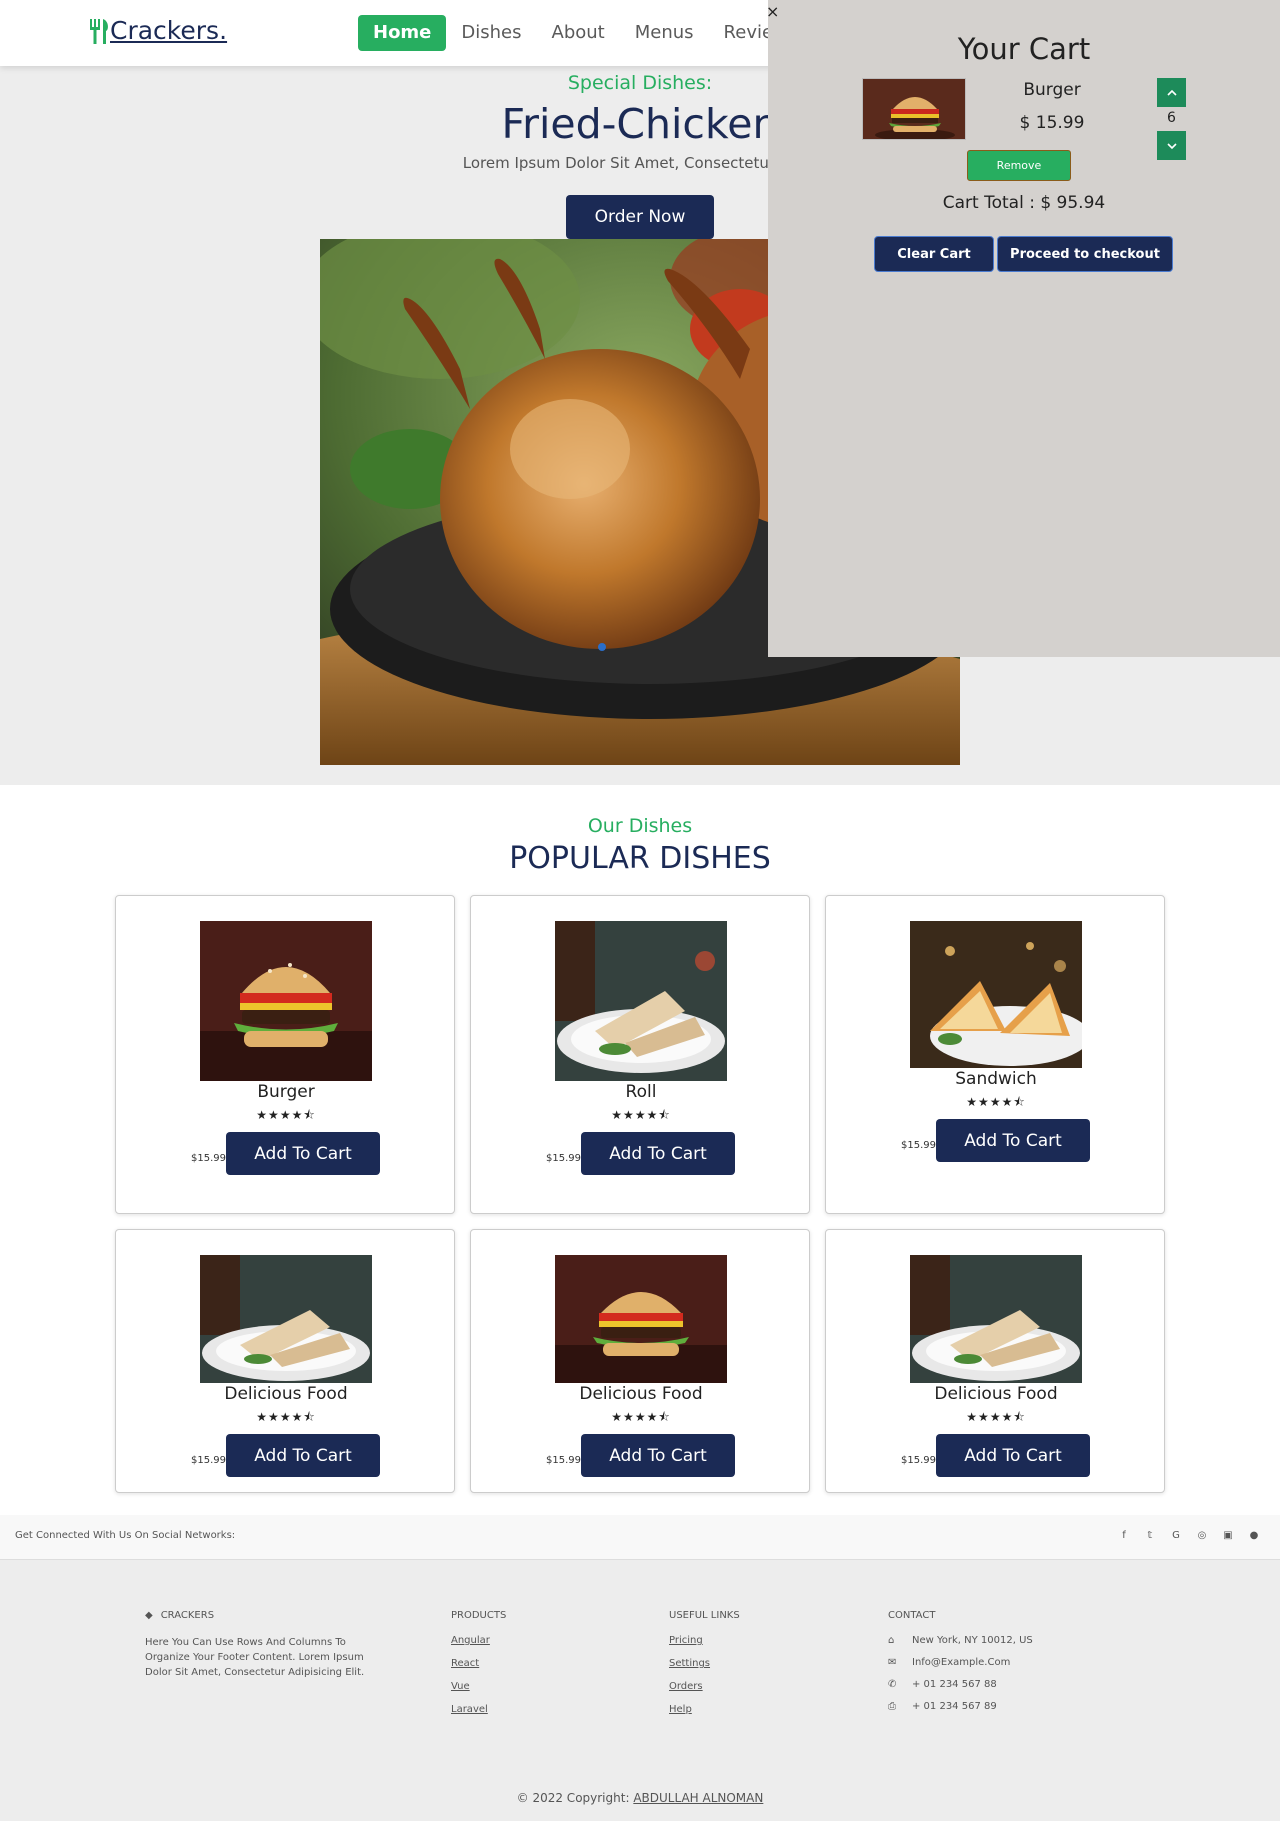  I want to click on footer-contact-heading: CONTACT, so click(912, 1615).